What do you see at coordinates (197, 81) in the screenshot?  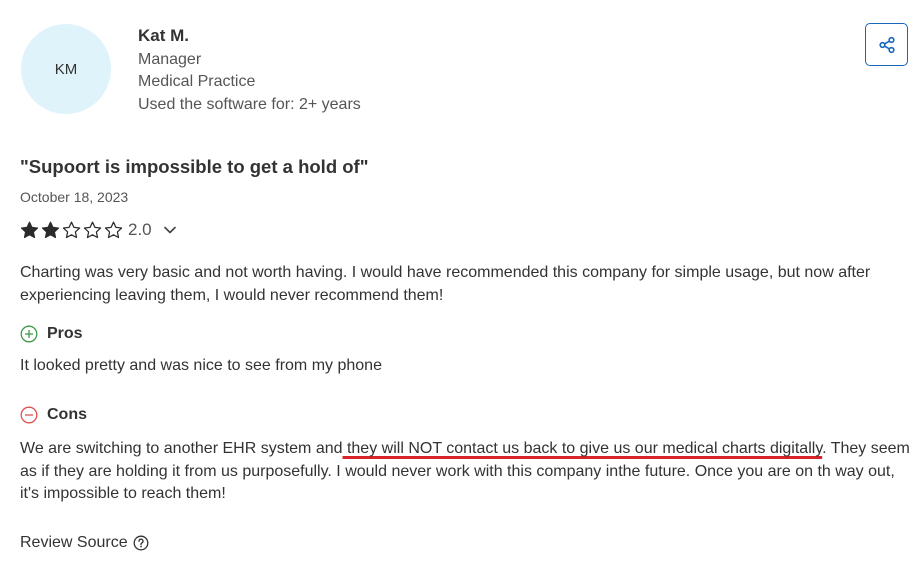 I see `reviewer-industry: Medical Practice` at bounding box center [197, 81].